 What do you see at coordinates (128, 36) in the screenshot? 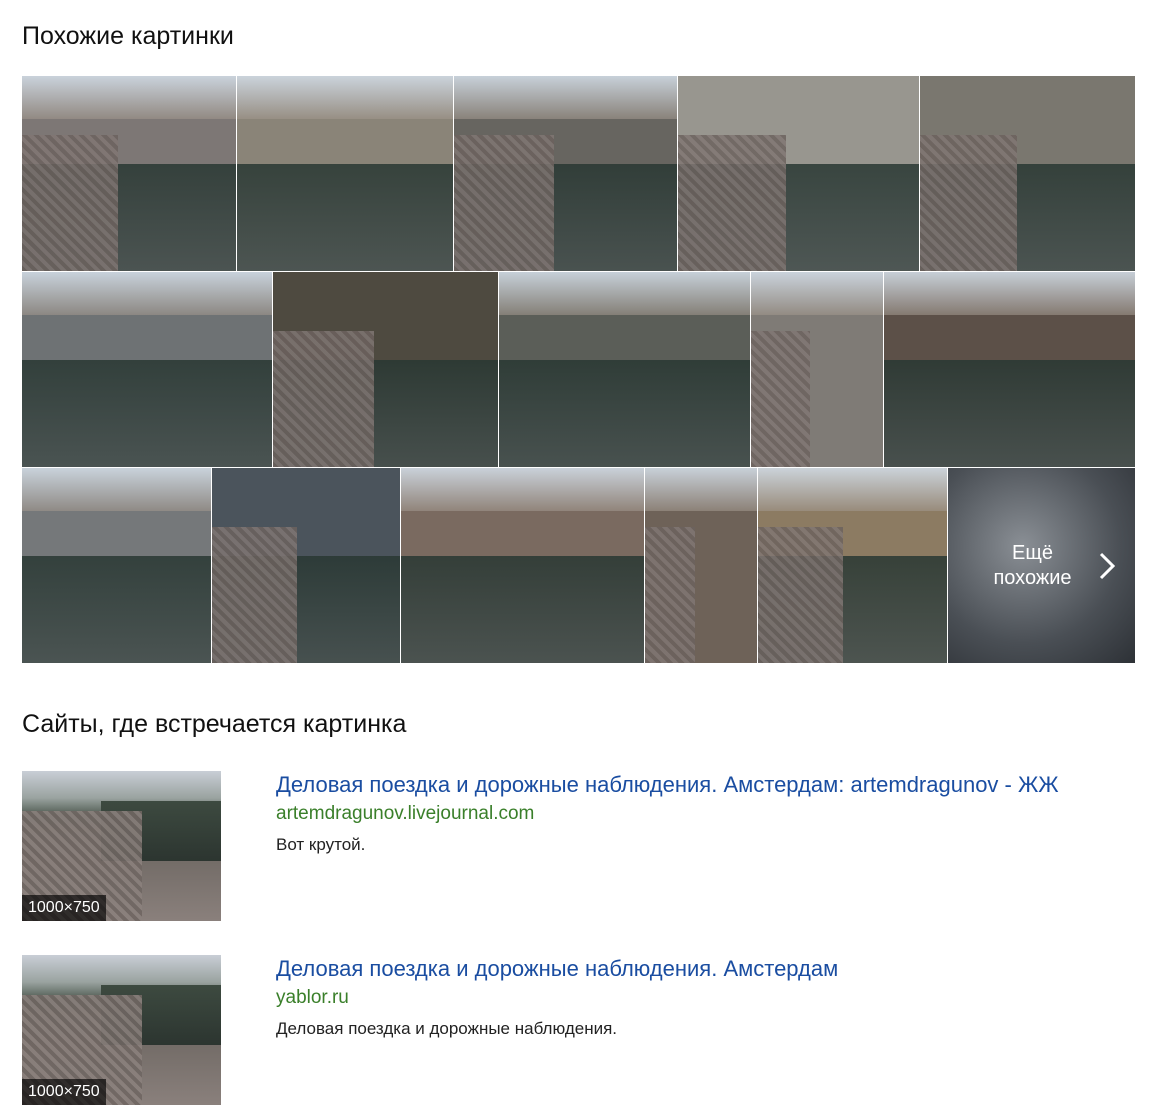
I see `similar-images-heading: Похожие картинки` at bounding box center [128, 36].